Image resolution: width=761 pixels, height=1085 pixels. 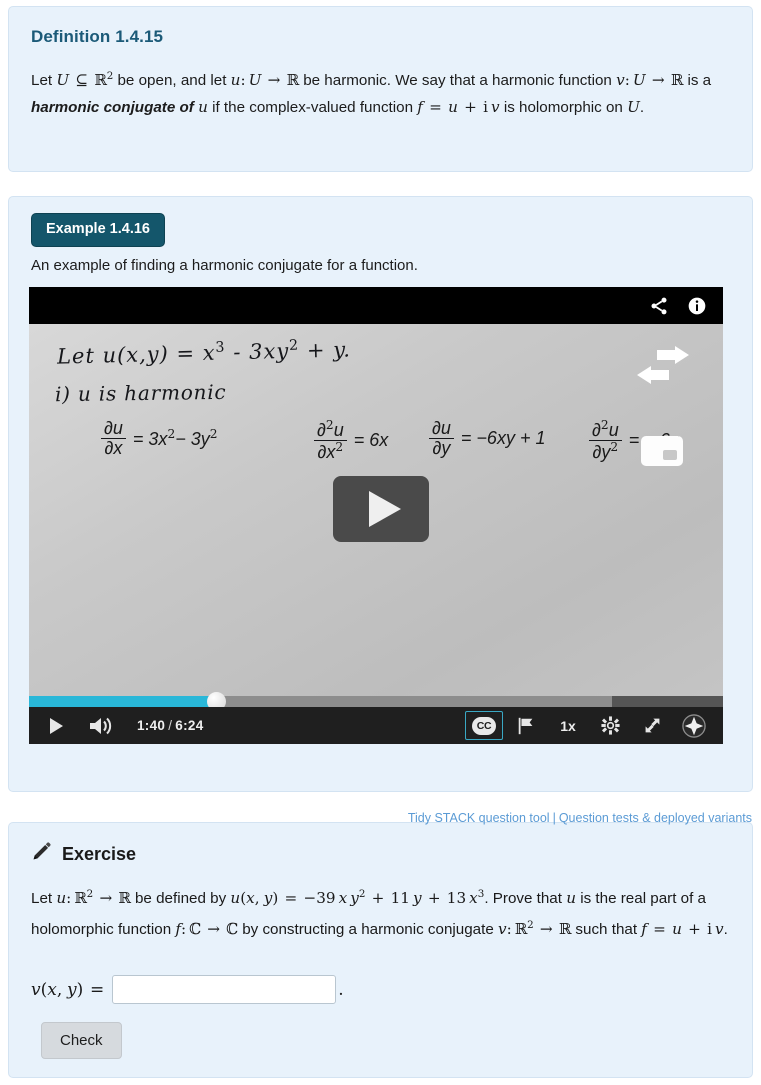 I want to click on play-icon, so click(x=56, y=725).